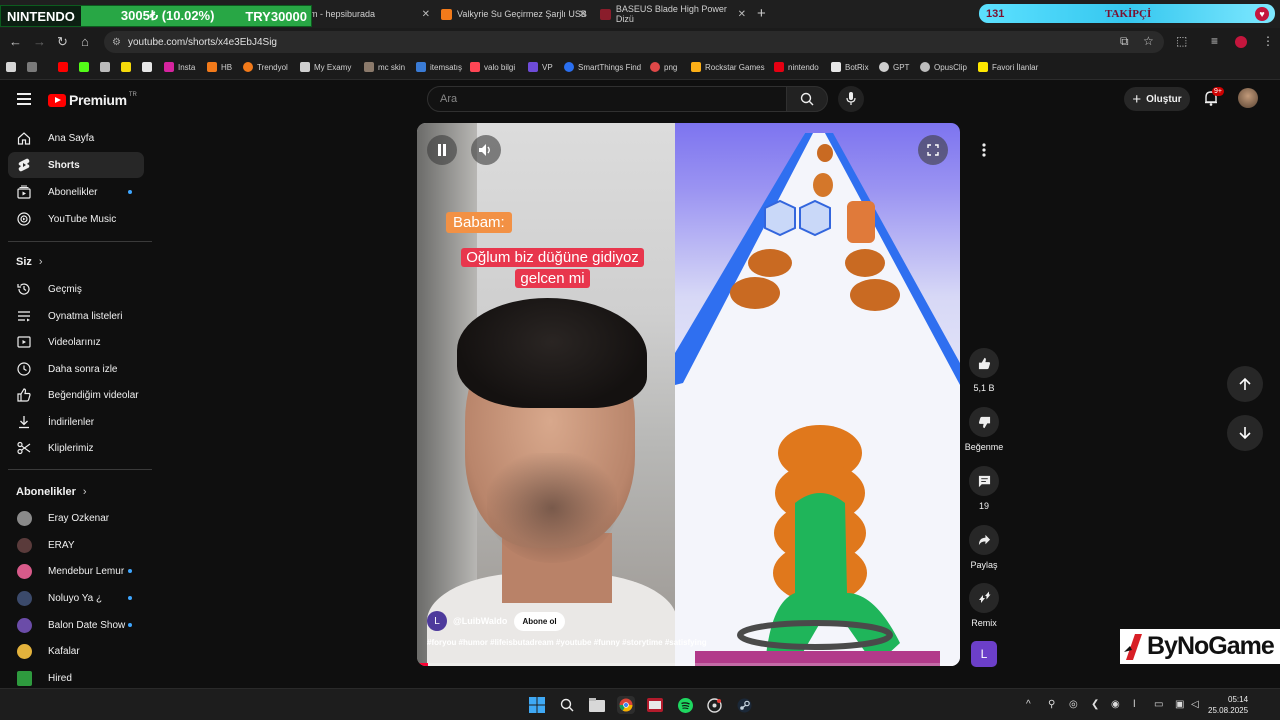 The image size is (1280, 720). Describe the element at coordinates (85, 41) in the screenshot. I see `home-icon: ⌂` at that location.